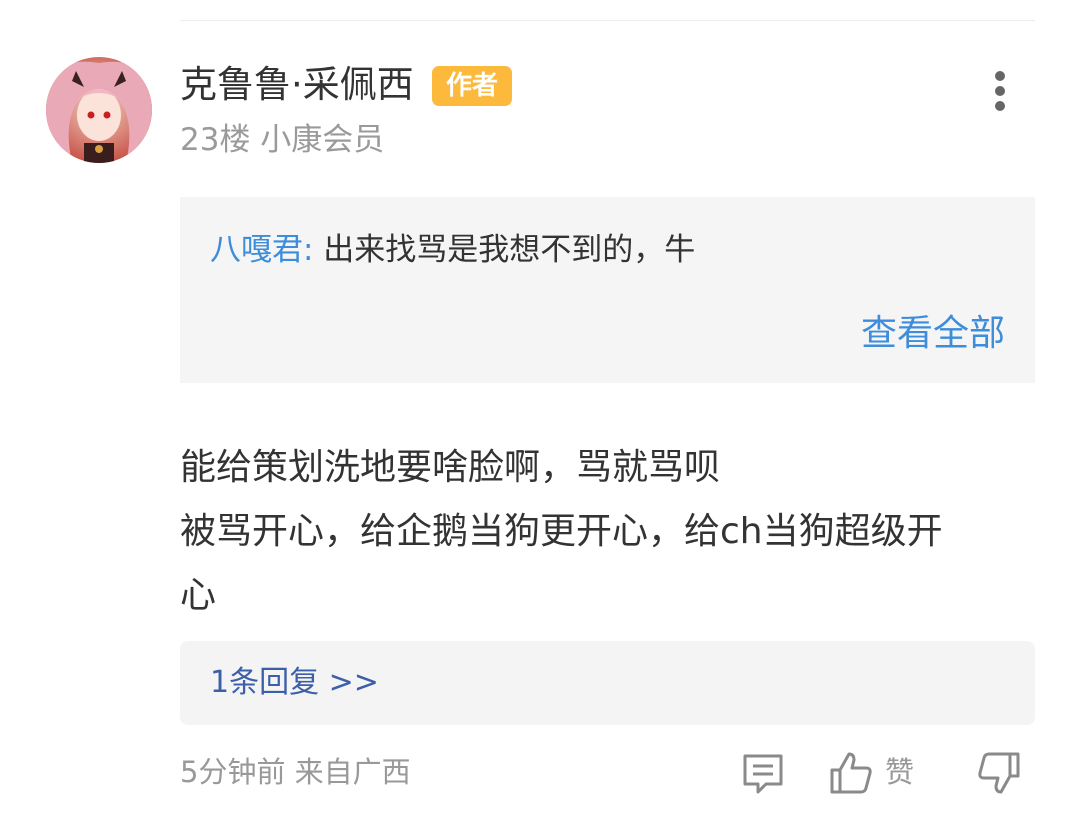  What do you see at coordinates (450, 467) in the screenshot?
I see `content-line: 能给策划洗地要啥脸啊，骂就骂呗` at bounding box center [450, 467].